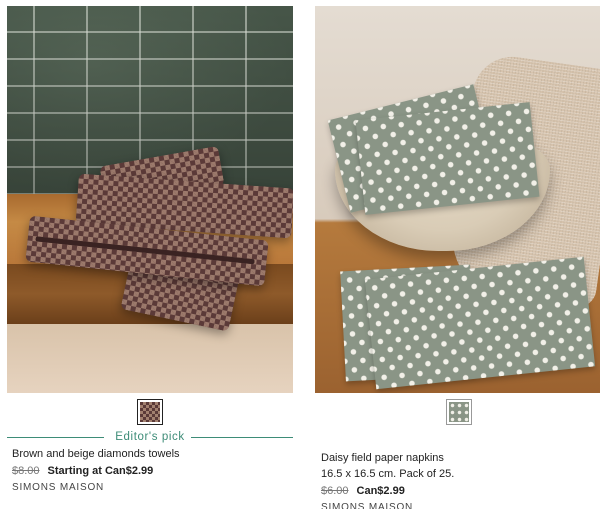 The width and height of the screenshot is (600, 509). I want to click on original-price: $6.00, so click(335, 491).